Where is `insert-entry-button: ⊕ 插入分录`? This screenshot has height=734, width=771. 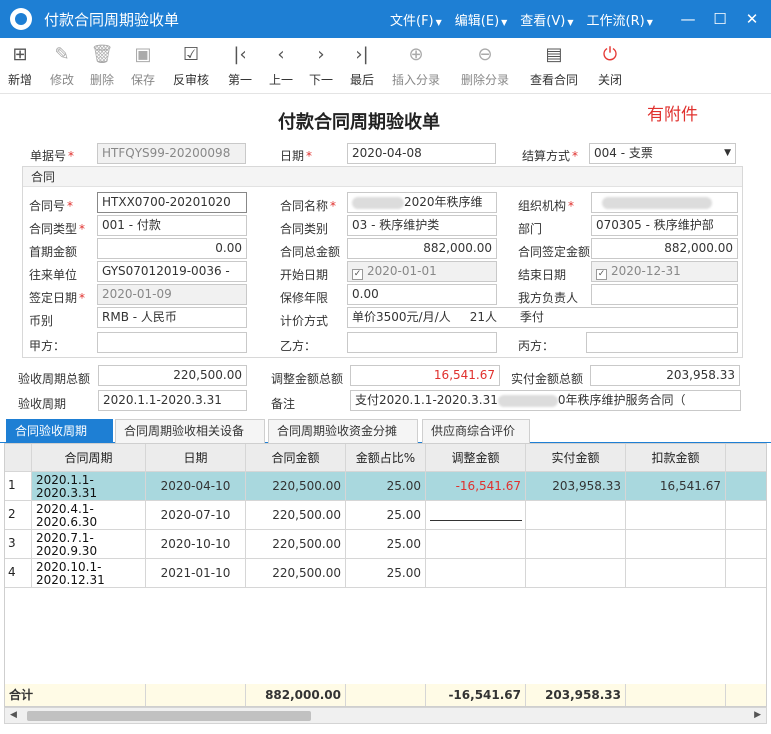 insert-entry-button: ⊕ 插入分录 is located at coordinates (416, 66).